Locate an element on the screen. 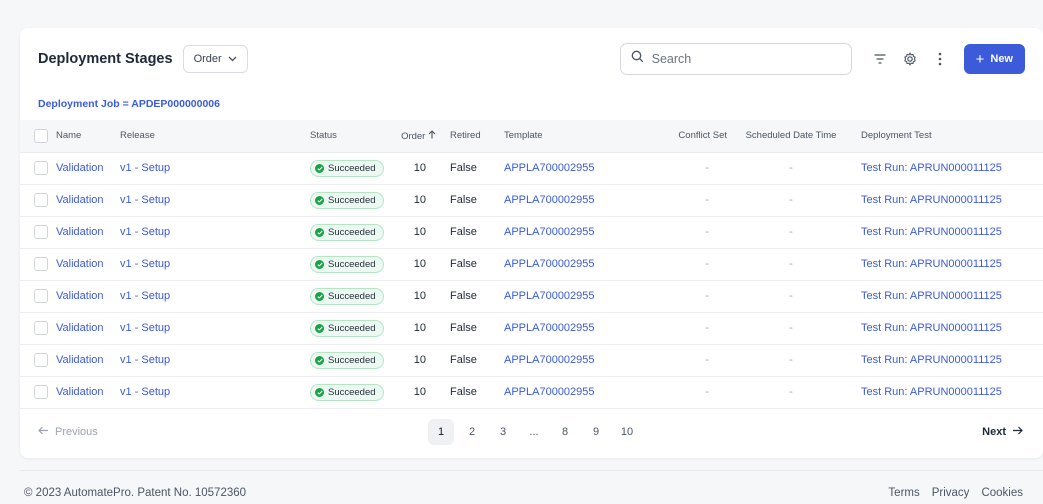 The image size is (1043, 504). page-number: 3 is located at coordinates (503, 432).